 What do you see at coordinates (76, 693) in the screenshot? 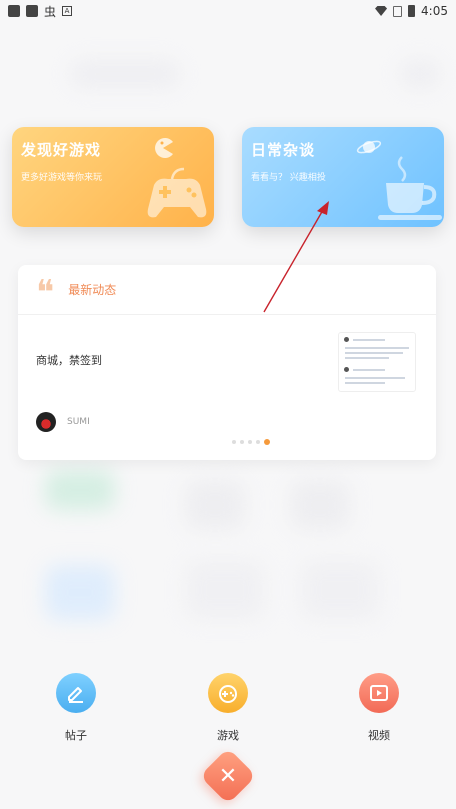
I see `edit-icon` at bounding box center [76, 693].